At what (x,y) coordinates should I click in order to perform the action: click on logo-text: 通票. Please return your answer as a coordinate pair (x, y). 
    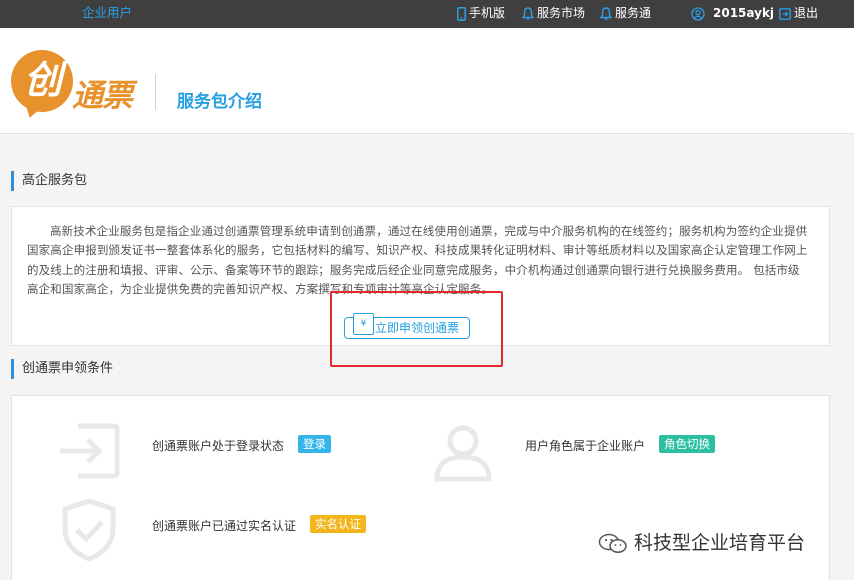
    Looking at the image, I should click on (102, 96).